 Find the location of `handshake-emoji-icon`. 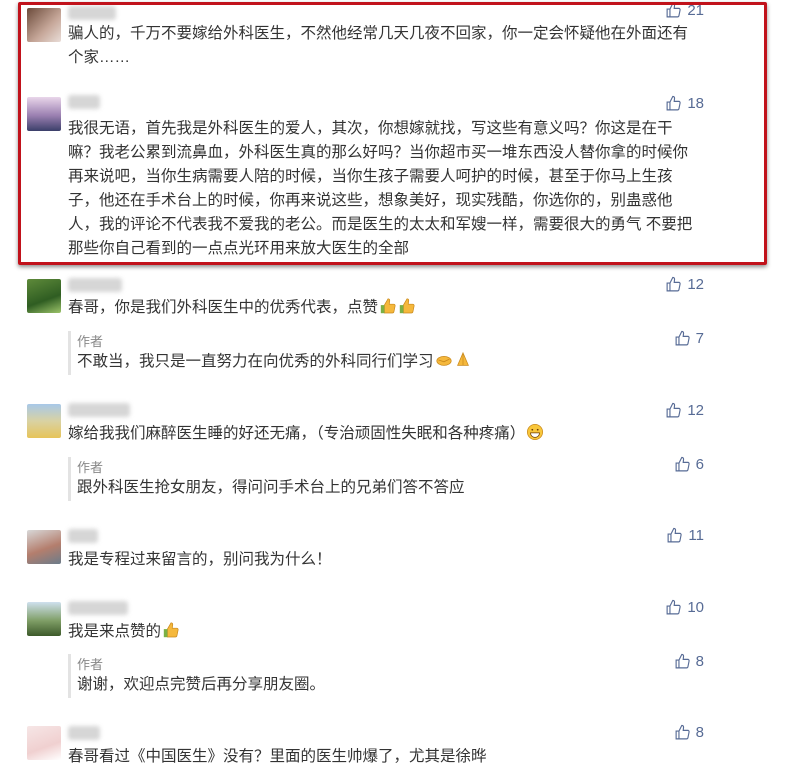

handshake-emoji-icon is located at coordinates (443, 361).